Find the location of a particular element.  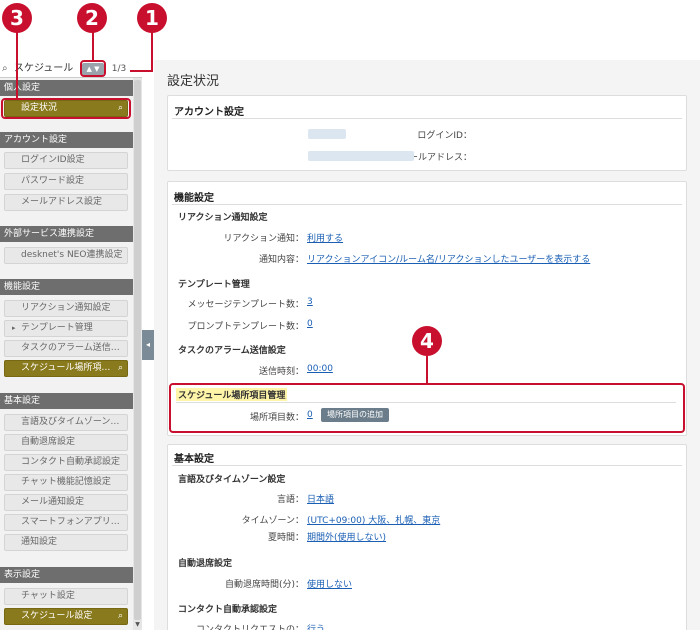

reaction-content-link: リアクションアイコン/ルーム名/リアクションしたユーザーを表示する is located at coordinates (448, 258).